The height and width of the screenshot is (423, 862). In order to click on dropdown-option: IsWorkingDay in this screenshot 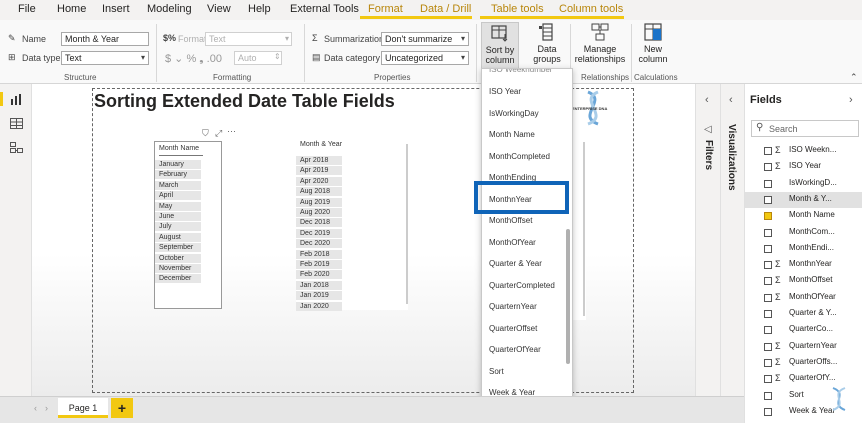, I will do `click(514, 113)`.